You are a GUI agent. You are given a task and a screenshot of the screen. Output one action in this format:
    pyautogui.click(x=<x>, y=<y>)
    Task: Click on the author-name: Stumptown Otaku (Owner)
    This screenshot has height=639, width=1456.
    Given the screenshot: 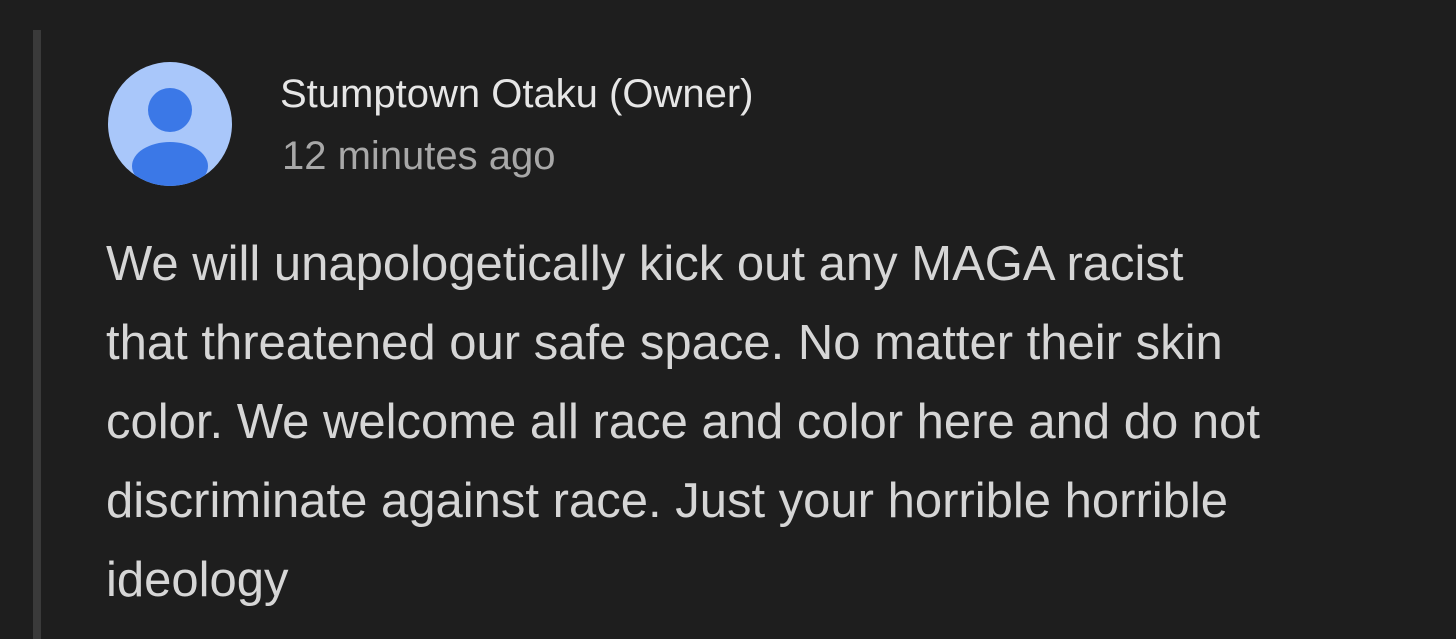 What is the action you would take?
    pyautogui.click(x=517, y=94)
    